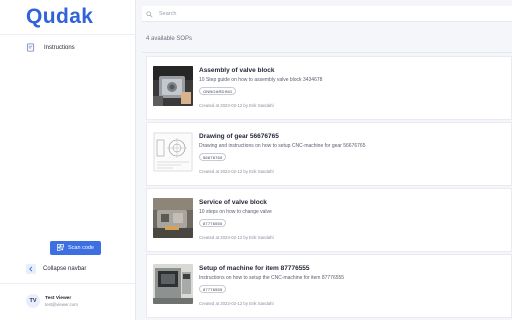 The height and width of the screenshot is (320, 512). I want to click on user-profile: TV Test Viewer test@viewer.com, so click(52, 301).